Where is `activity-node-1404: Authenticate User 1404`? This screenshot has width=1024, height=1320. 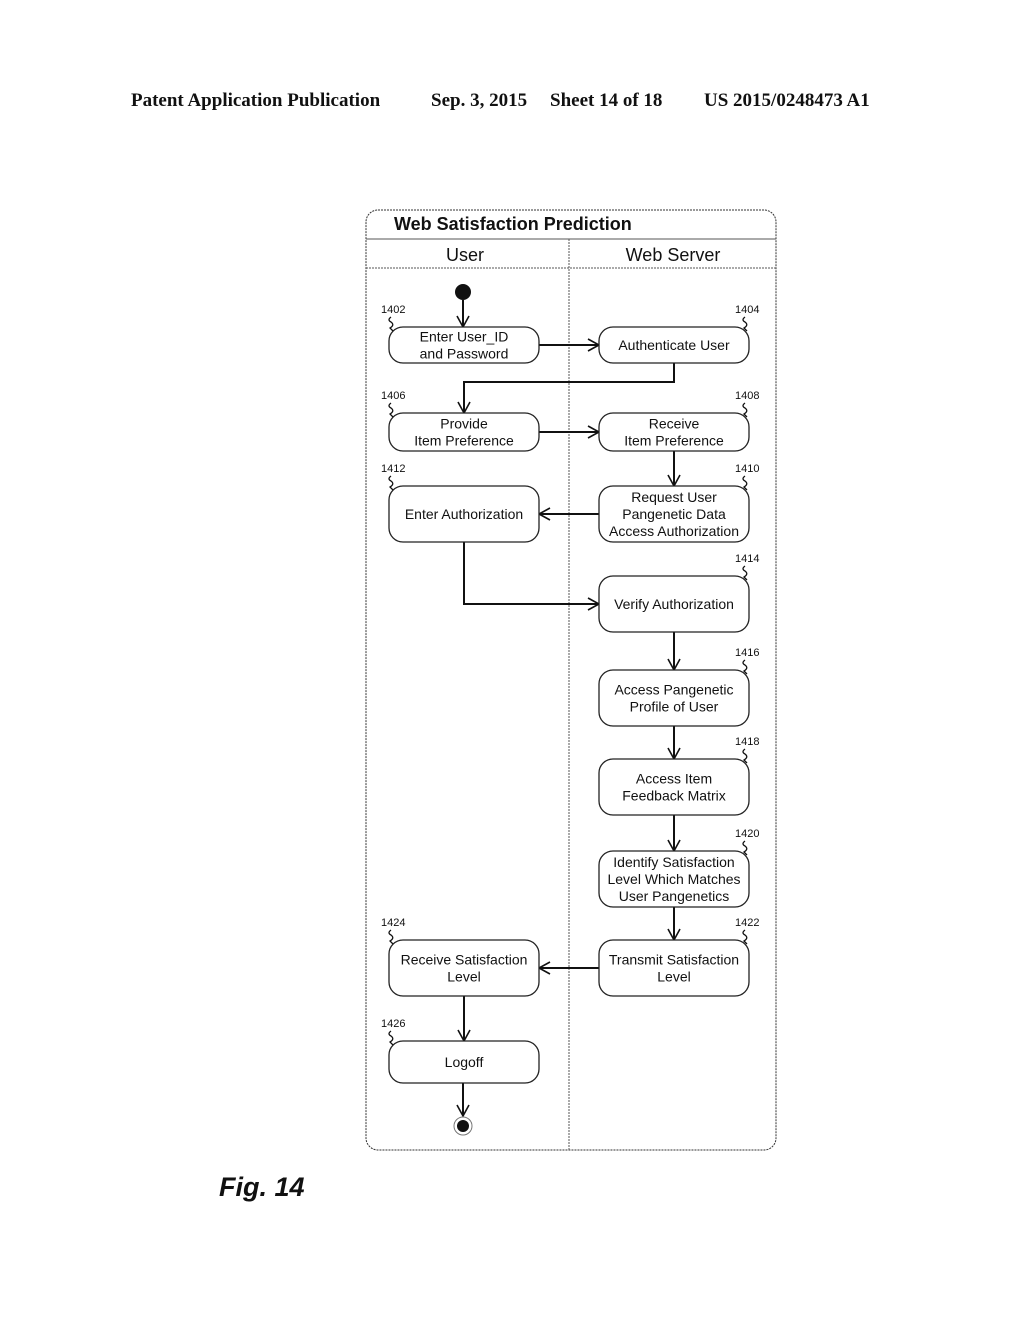
activity-node-1404: Authenticate User 1404 is located at coordinates (678, 334).